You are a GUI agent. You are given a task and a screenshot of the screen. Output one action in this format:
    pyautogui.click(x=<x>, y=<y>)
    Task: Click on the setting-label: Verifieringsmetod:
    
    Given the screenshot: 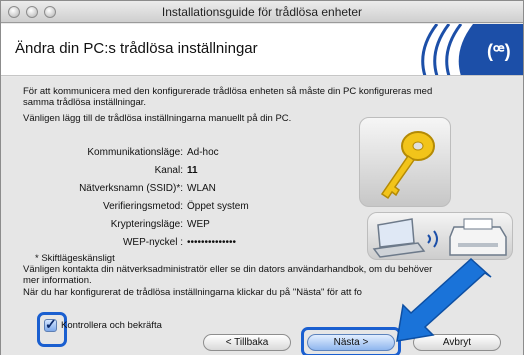 What is the action you would take?
    pyautogui.click(x=142, y=206)
    